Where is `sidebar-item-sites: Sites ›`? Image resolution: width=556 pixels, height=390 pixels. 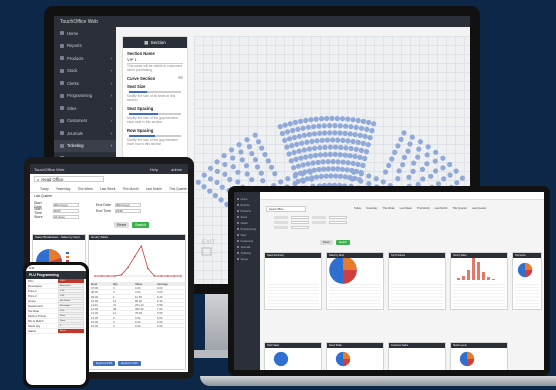
sidebar-item-sites: Sites › is located at coordinates (85, 108).